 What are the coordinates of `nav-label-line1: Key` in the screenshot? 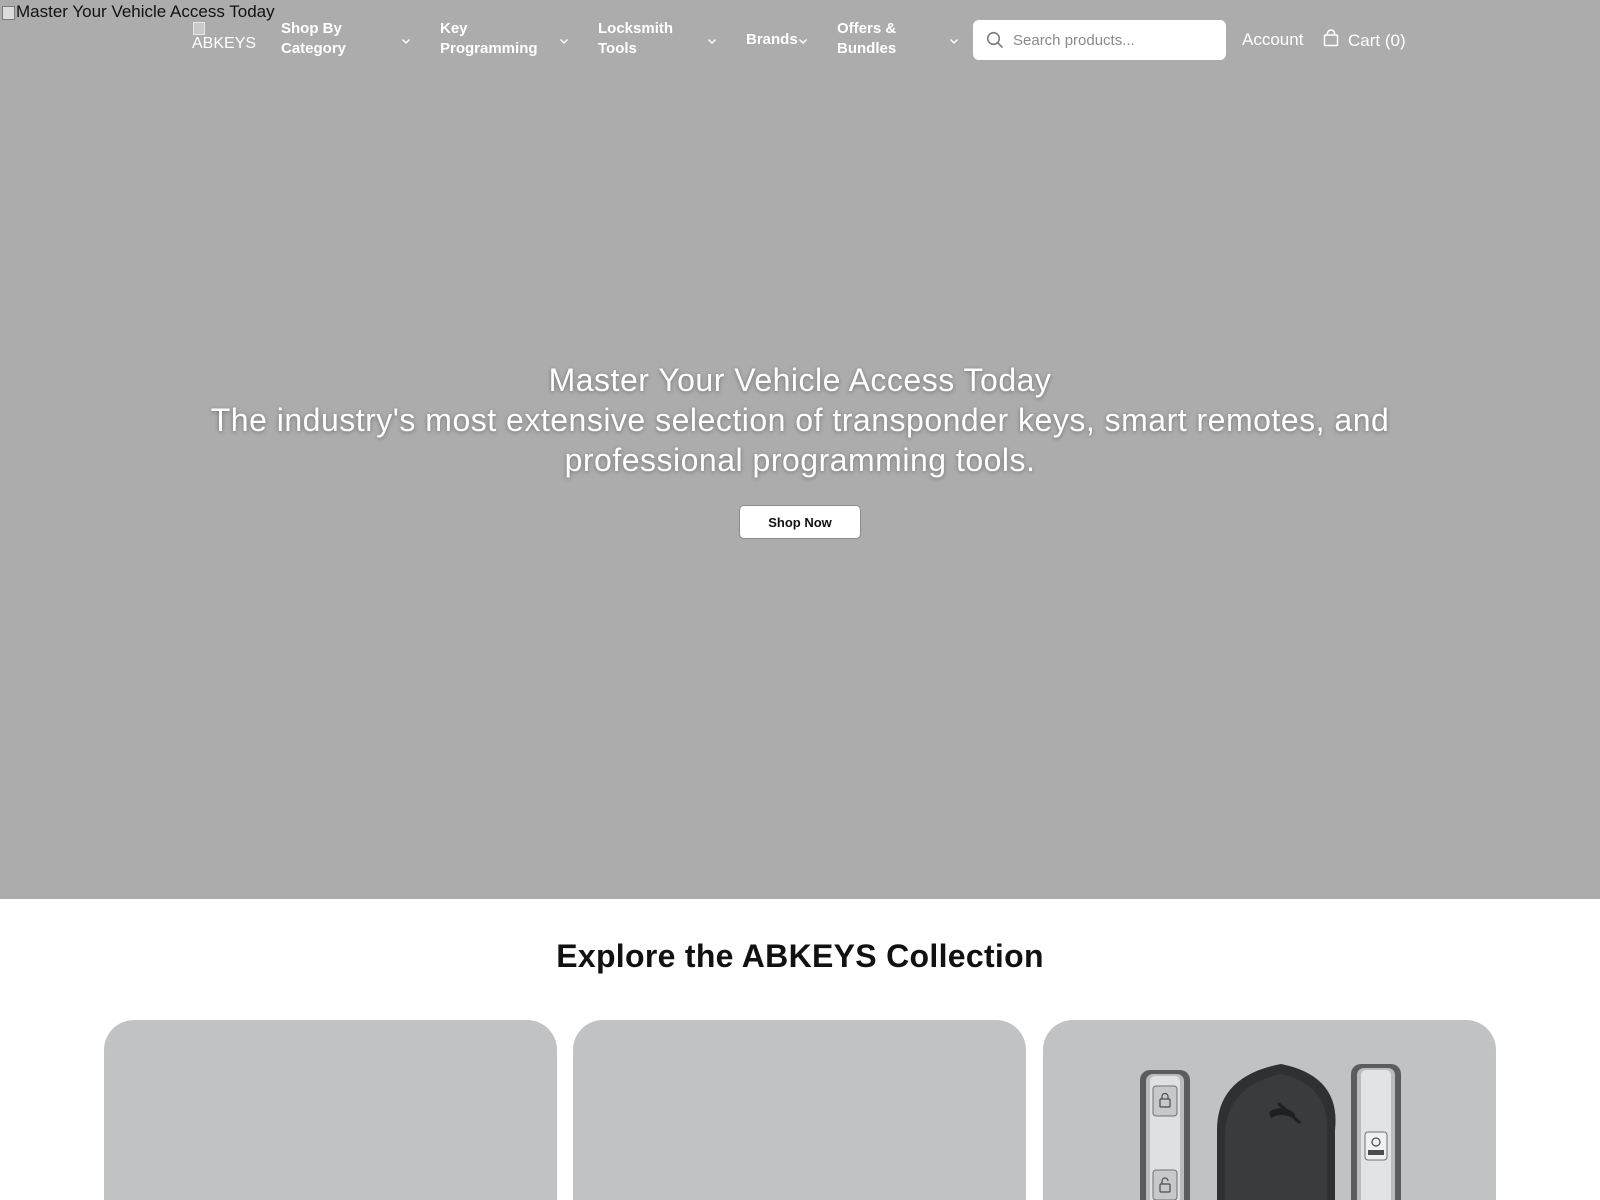 It's located at (454, 28).